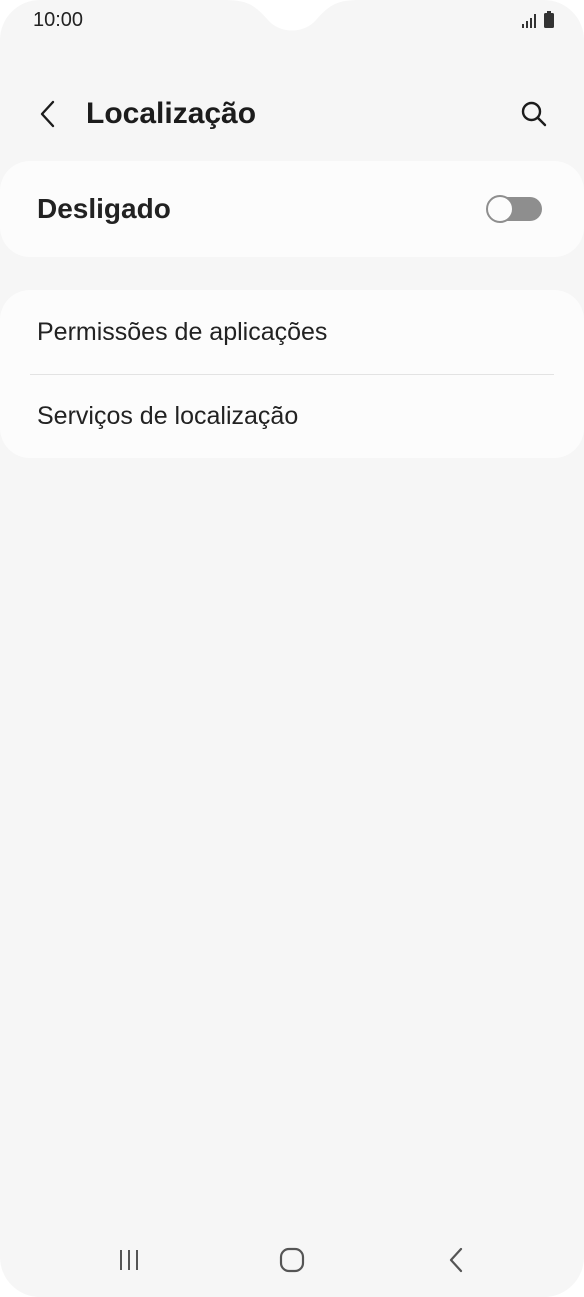 The width and height of the screenshot is (584, 1297). I want to click on status-icons, so click(538, 19).